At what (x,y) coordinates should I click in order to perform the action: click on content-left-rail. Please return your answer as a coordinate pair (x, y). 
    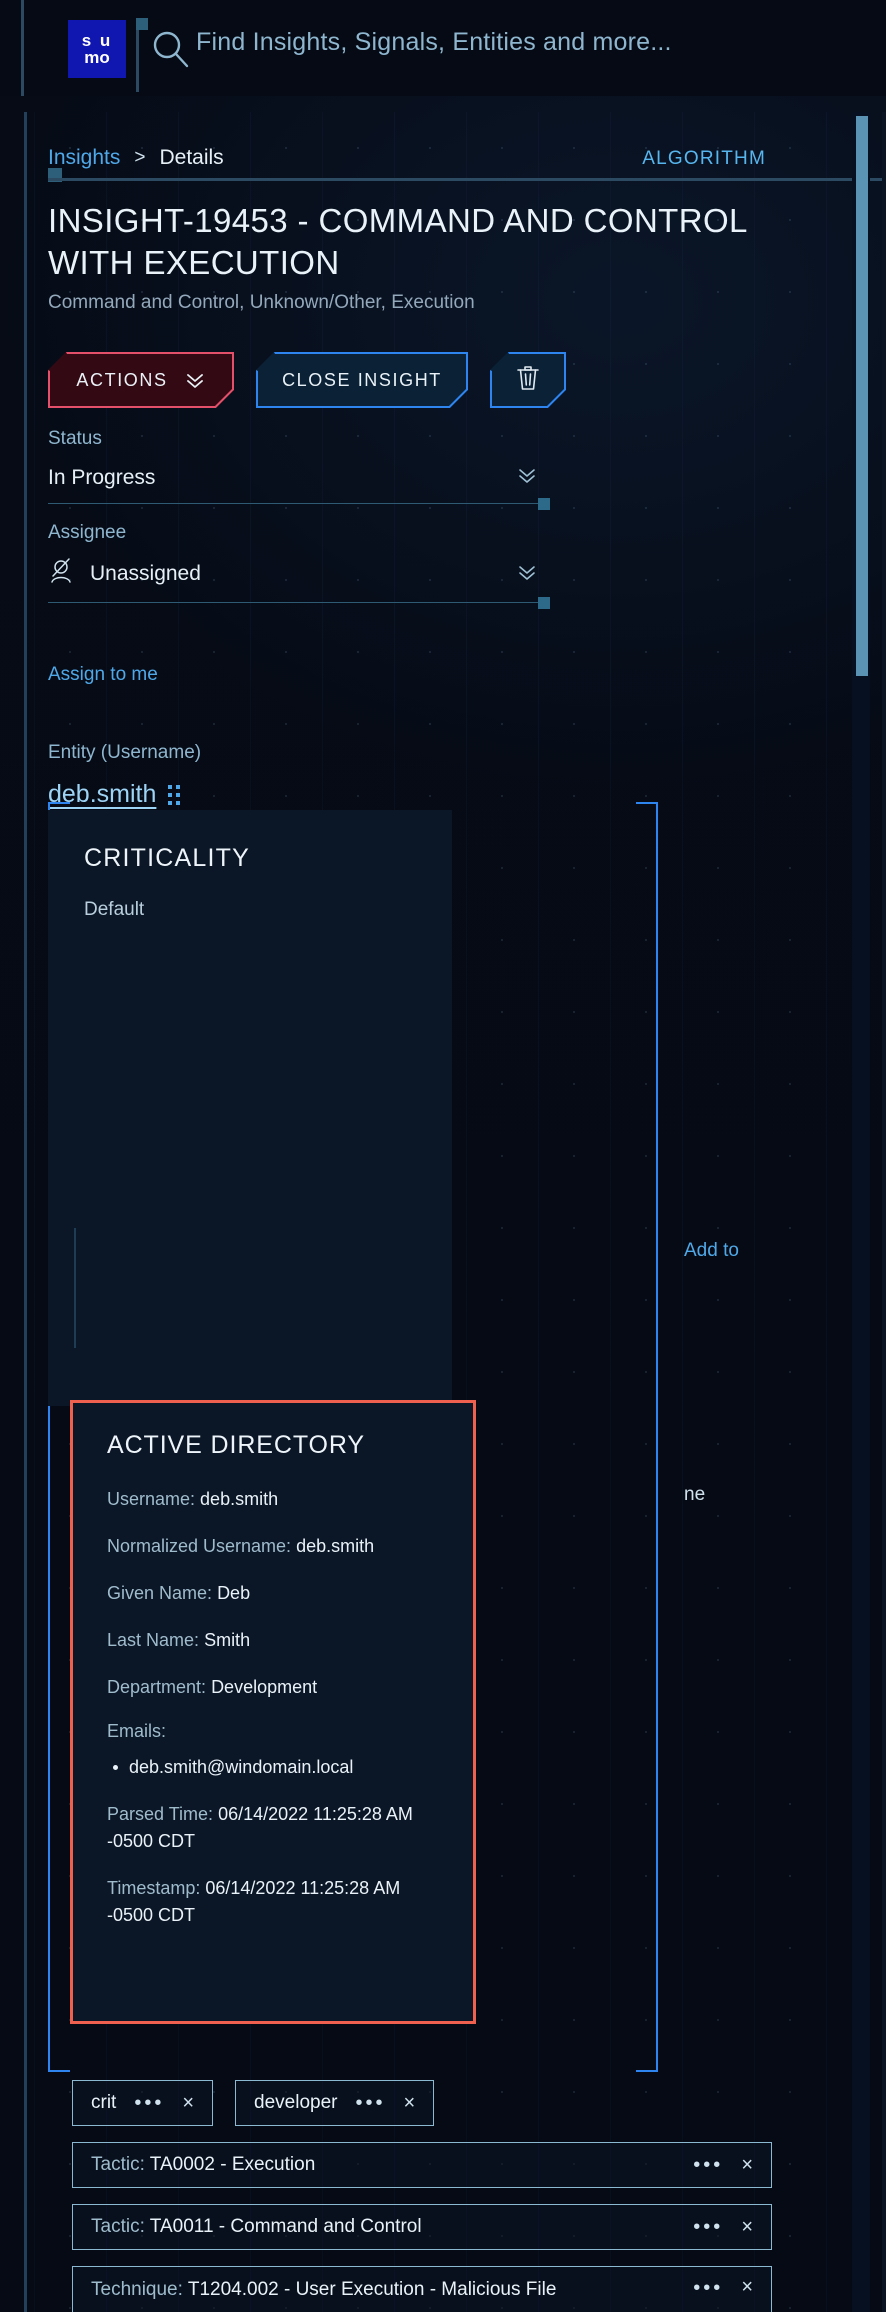
    Looking at the image, I should click on (25, 1212).